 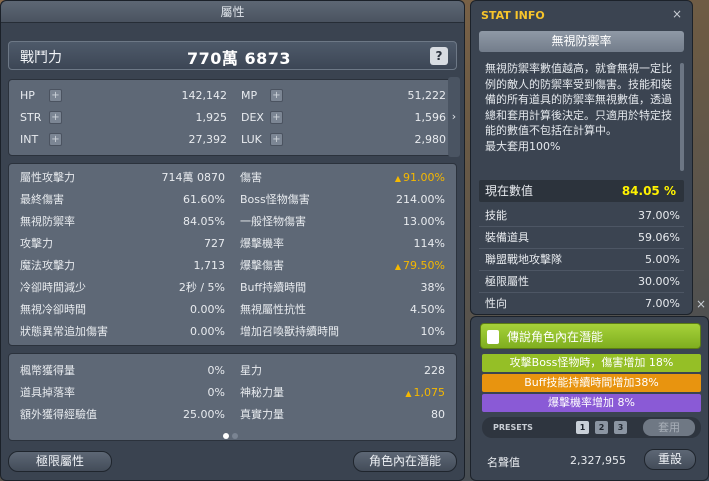 I want to click on breakdown-label: 性向, so click(x=496, y=303).